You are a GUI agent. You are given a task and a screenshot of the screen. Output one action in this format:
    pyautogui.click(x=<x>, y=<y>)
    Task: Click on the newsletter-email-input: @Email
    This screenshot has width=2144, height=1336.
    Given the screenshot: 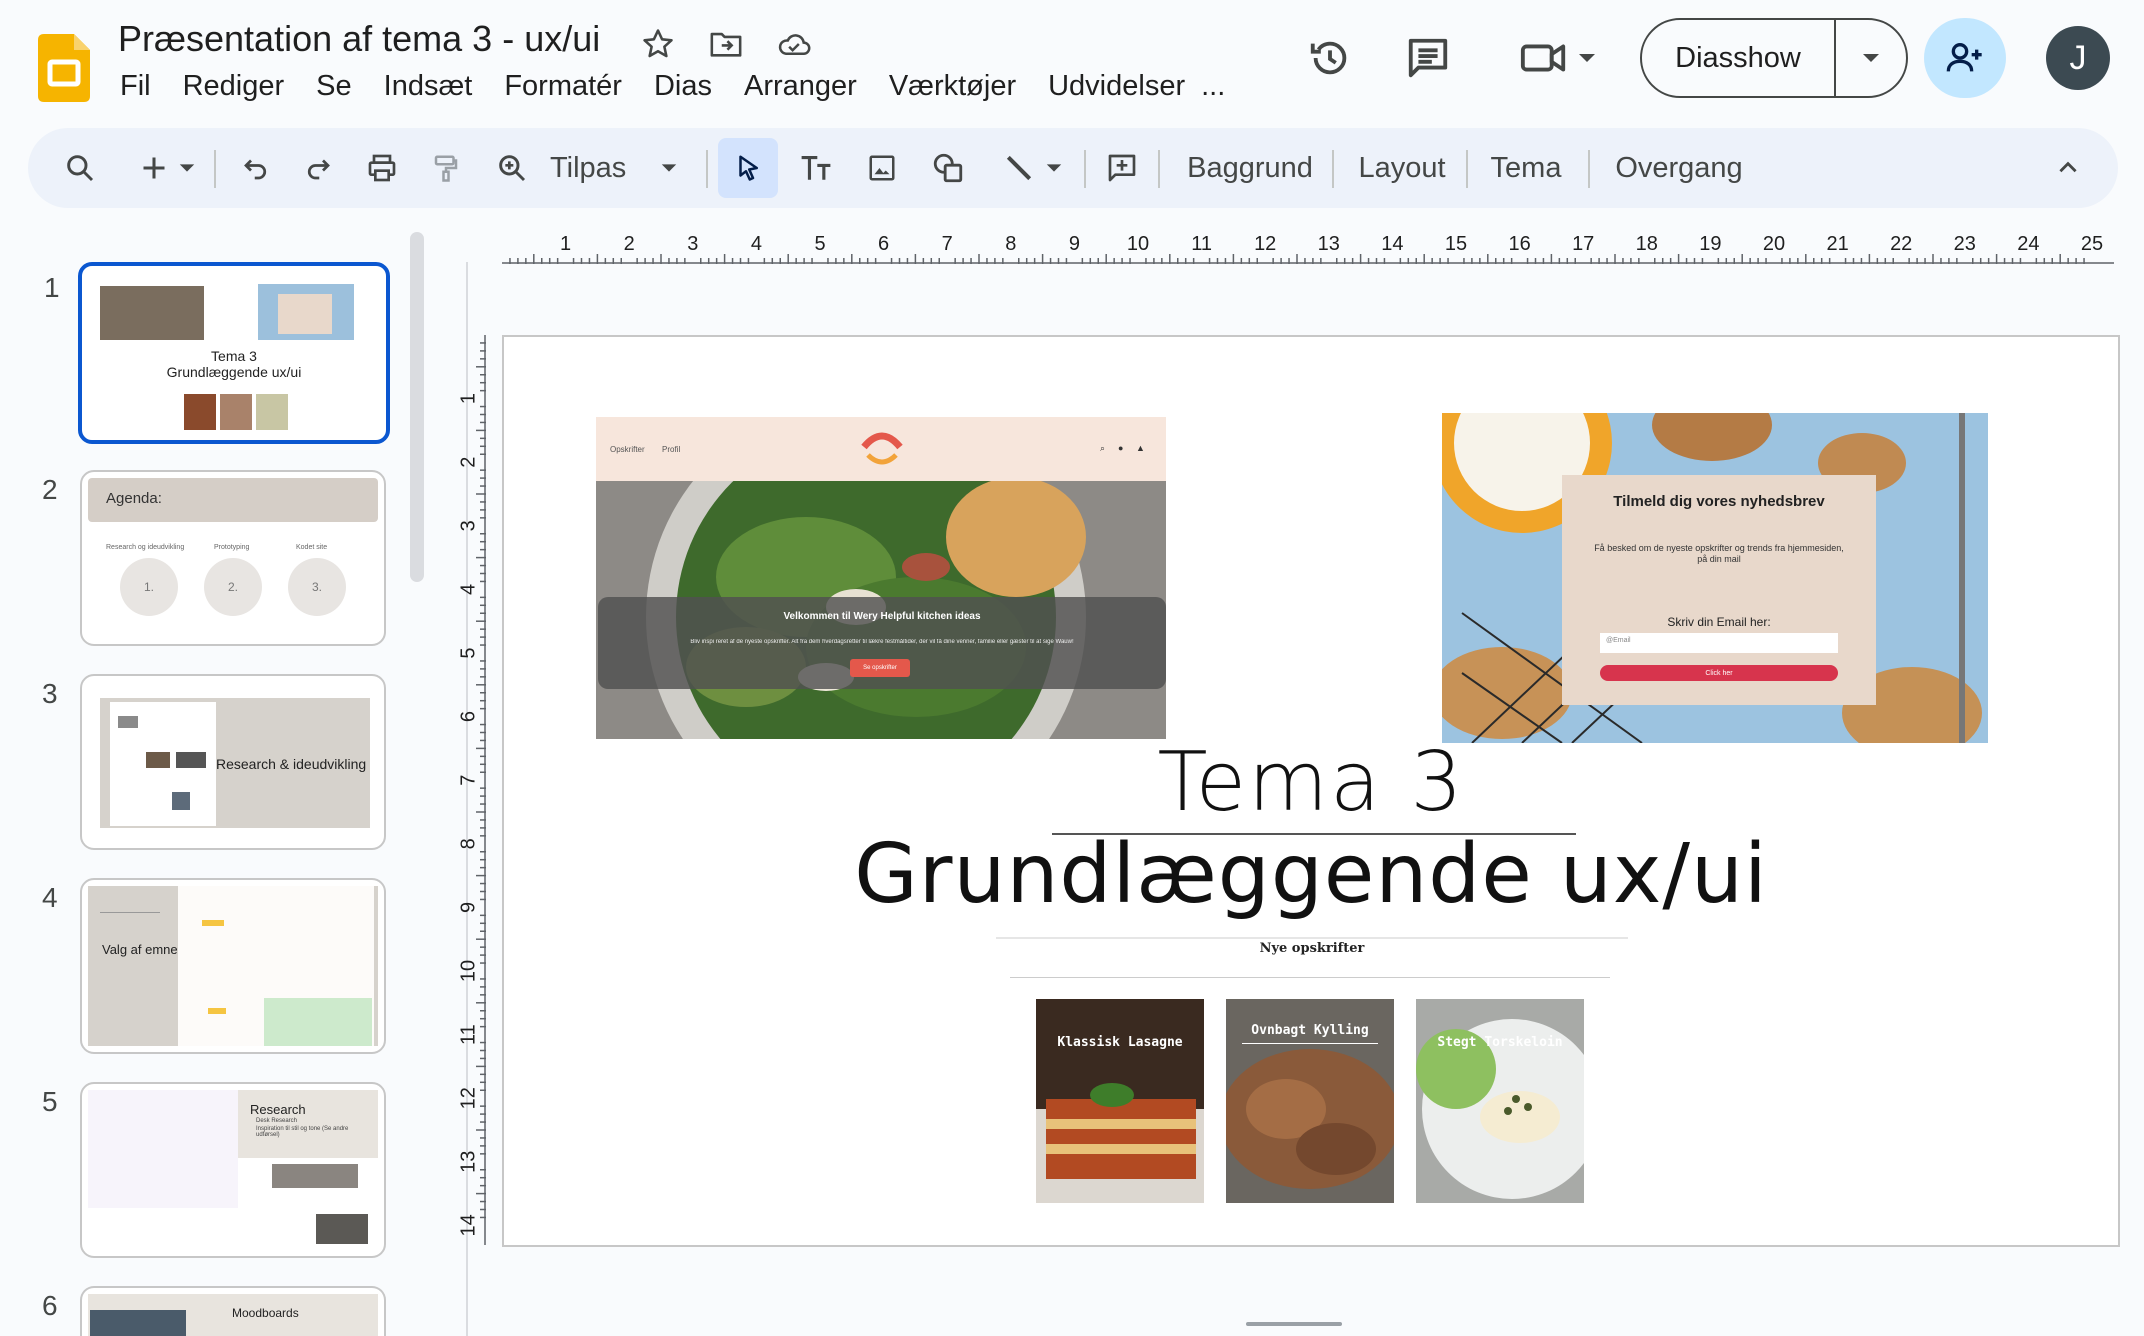 What is the action you would take?
    pyautogui.click(x=1719, y=643)
    